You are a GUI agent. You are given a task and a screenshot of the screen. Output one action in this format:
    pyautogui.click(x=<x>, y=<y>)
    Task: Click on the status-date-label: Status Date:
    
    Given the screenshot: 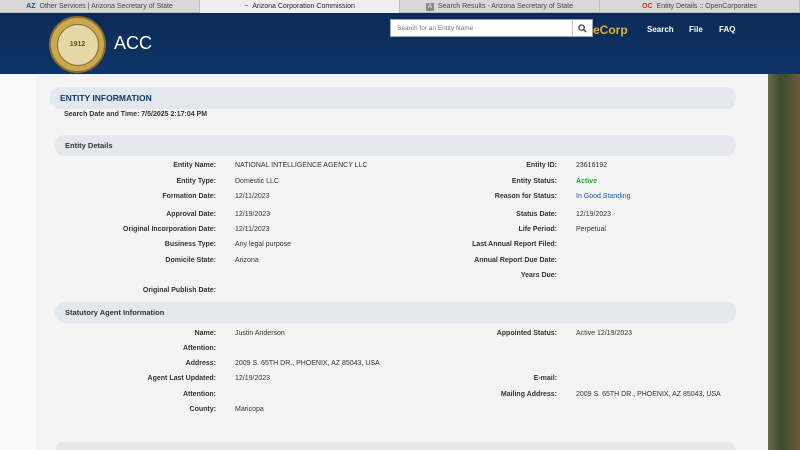 What is the action you would take?
    pyautogui.click(x=536, y=214)
    